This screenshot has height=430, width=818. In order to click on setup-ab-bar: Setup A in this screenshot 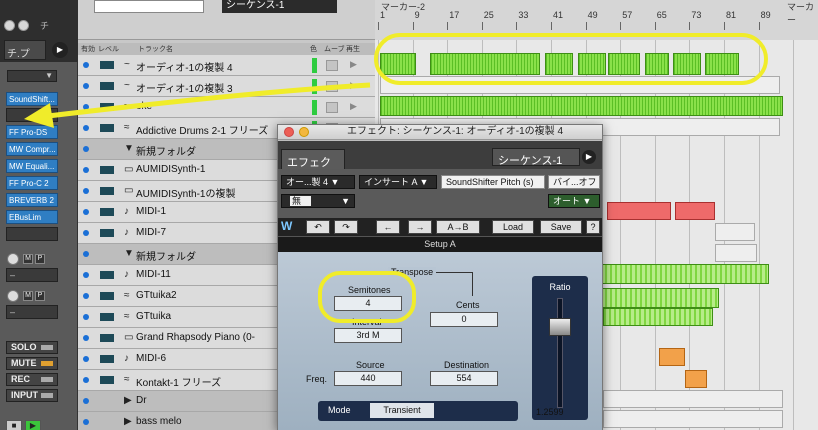, I will do `click(440, 244)`.